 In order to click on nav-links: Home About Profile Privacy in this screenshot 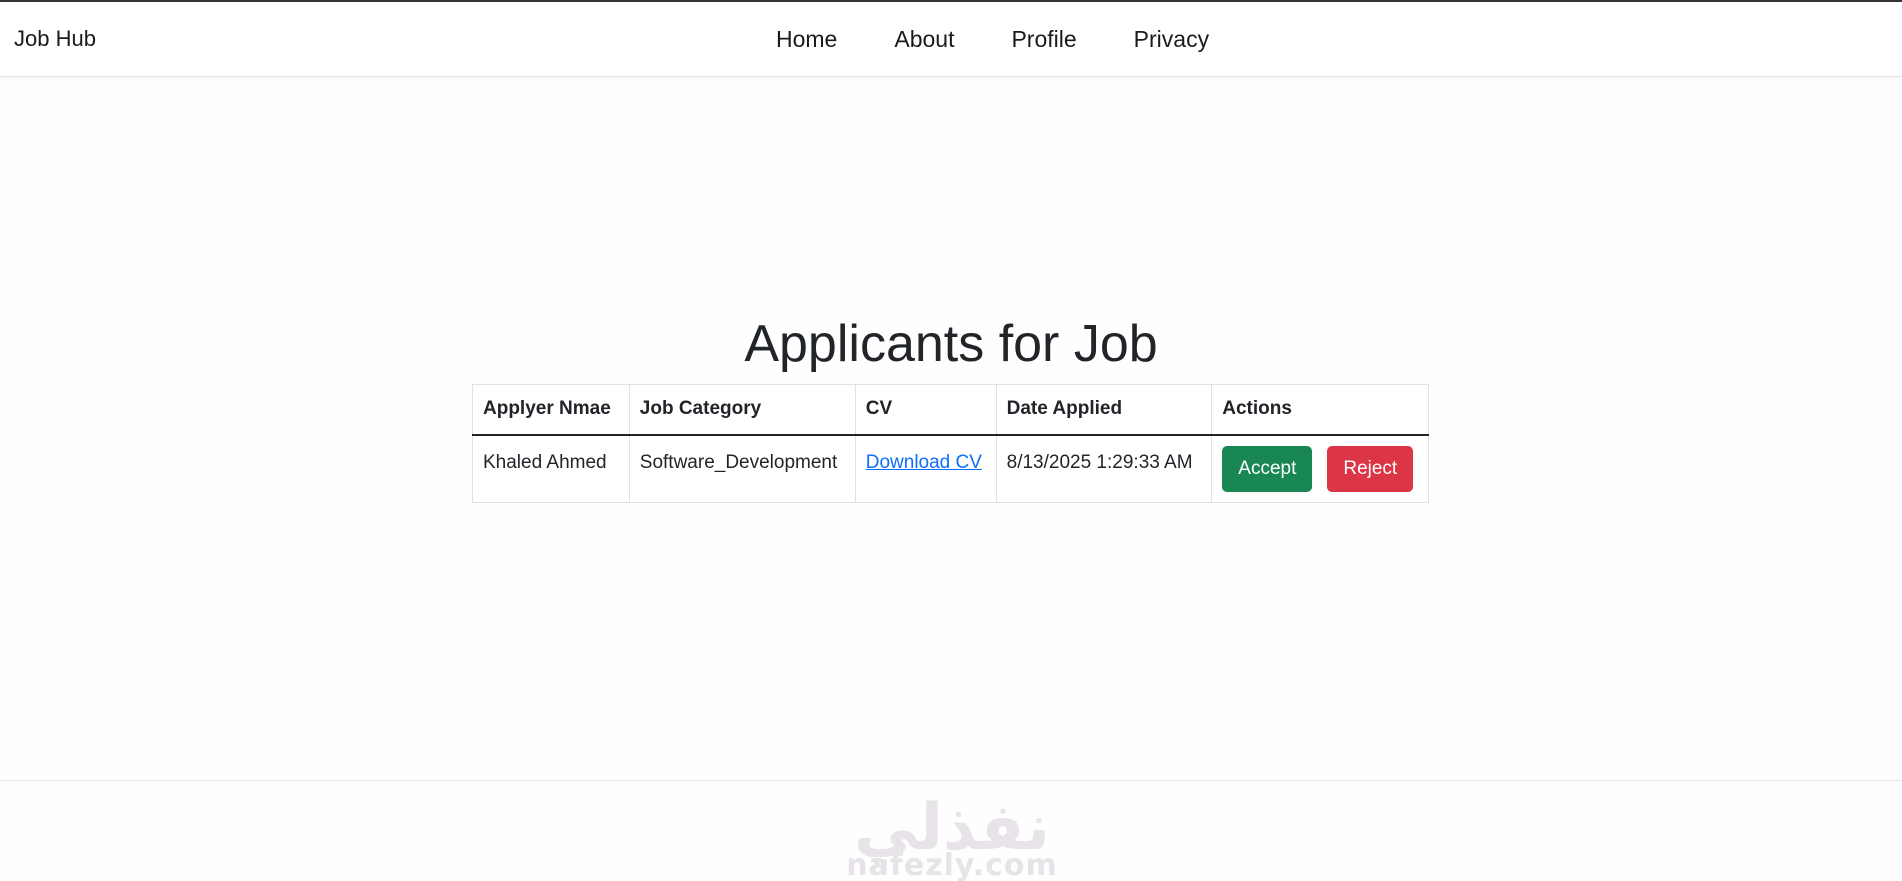, I will do `click(1021, 39)`.